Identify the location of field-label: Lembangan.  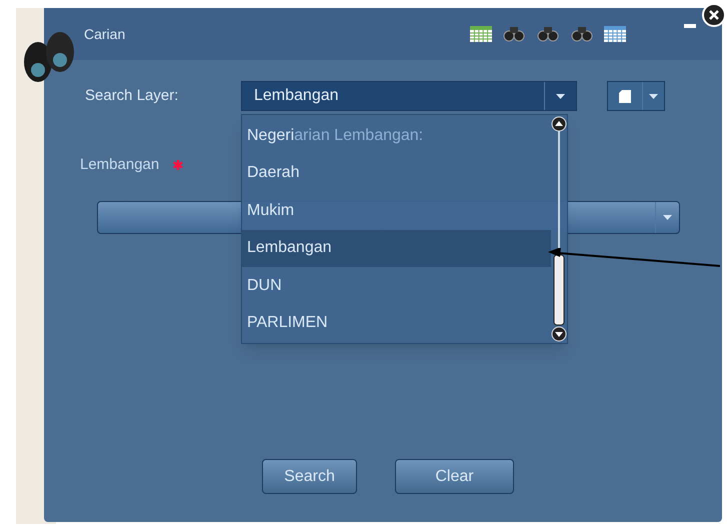
(120, 165).